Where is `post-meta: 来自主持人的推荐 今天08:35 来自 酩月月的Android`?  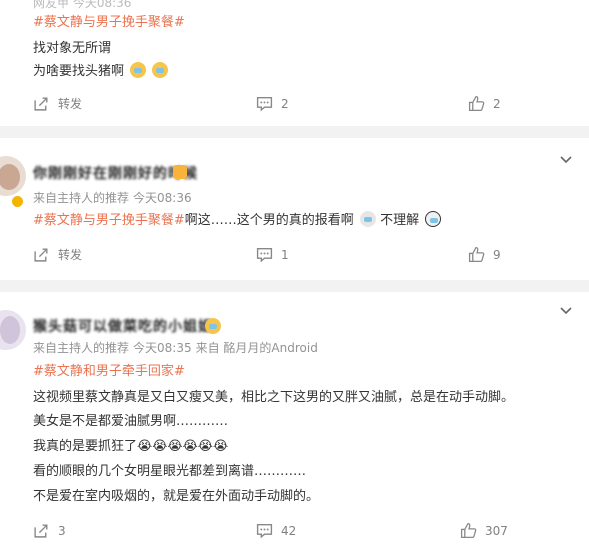 post-meta: 来自主持人的推荐 今天08:35 来自 酩月月的Android is located at coordinates (177, 347).